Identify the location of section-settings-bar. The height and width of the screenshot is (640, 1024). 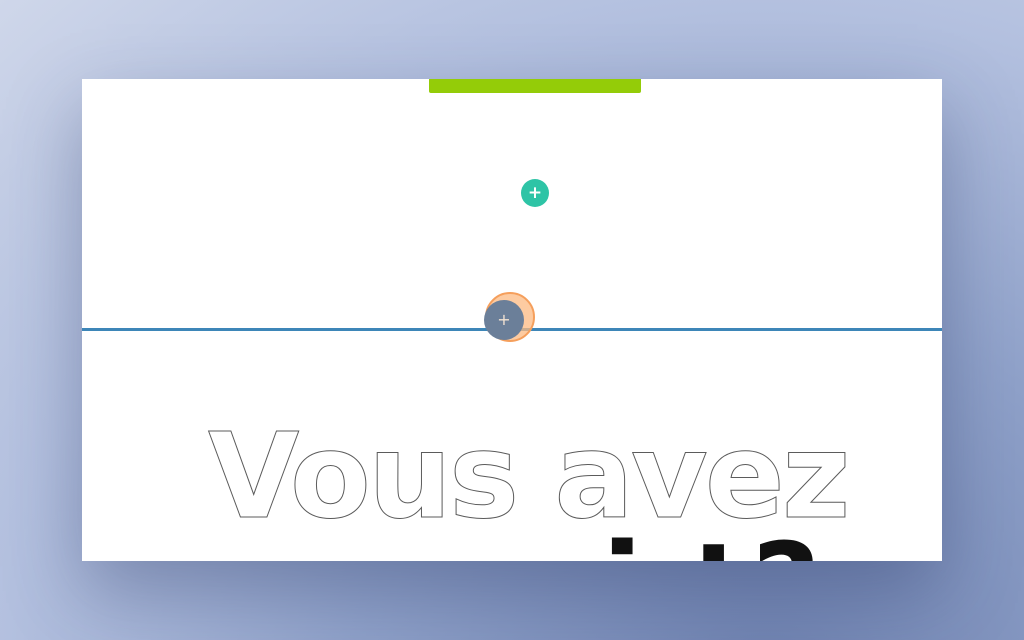
(535, 86).